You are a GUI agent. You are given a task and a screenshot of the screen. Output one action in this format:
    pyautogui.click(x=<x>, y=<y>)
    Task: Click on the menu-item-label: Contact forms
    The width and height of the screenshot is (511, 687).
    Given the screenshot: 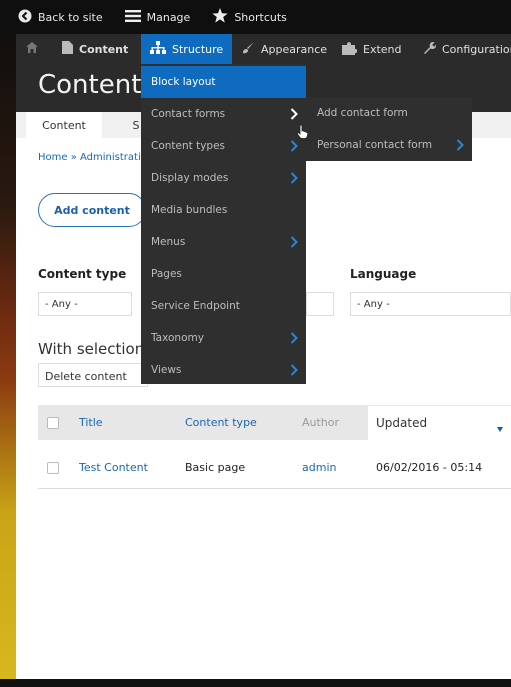 What is the action you would take?
    pyautogui.click(x=188, y=114)
    